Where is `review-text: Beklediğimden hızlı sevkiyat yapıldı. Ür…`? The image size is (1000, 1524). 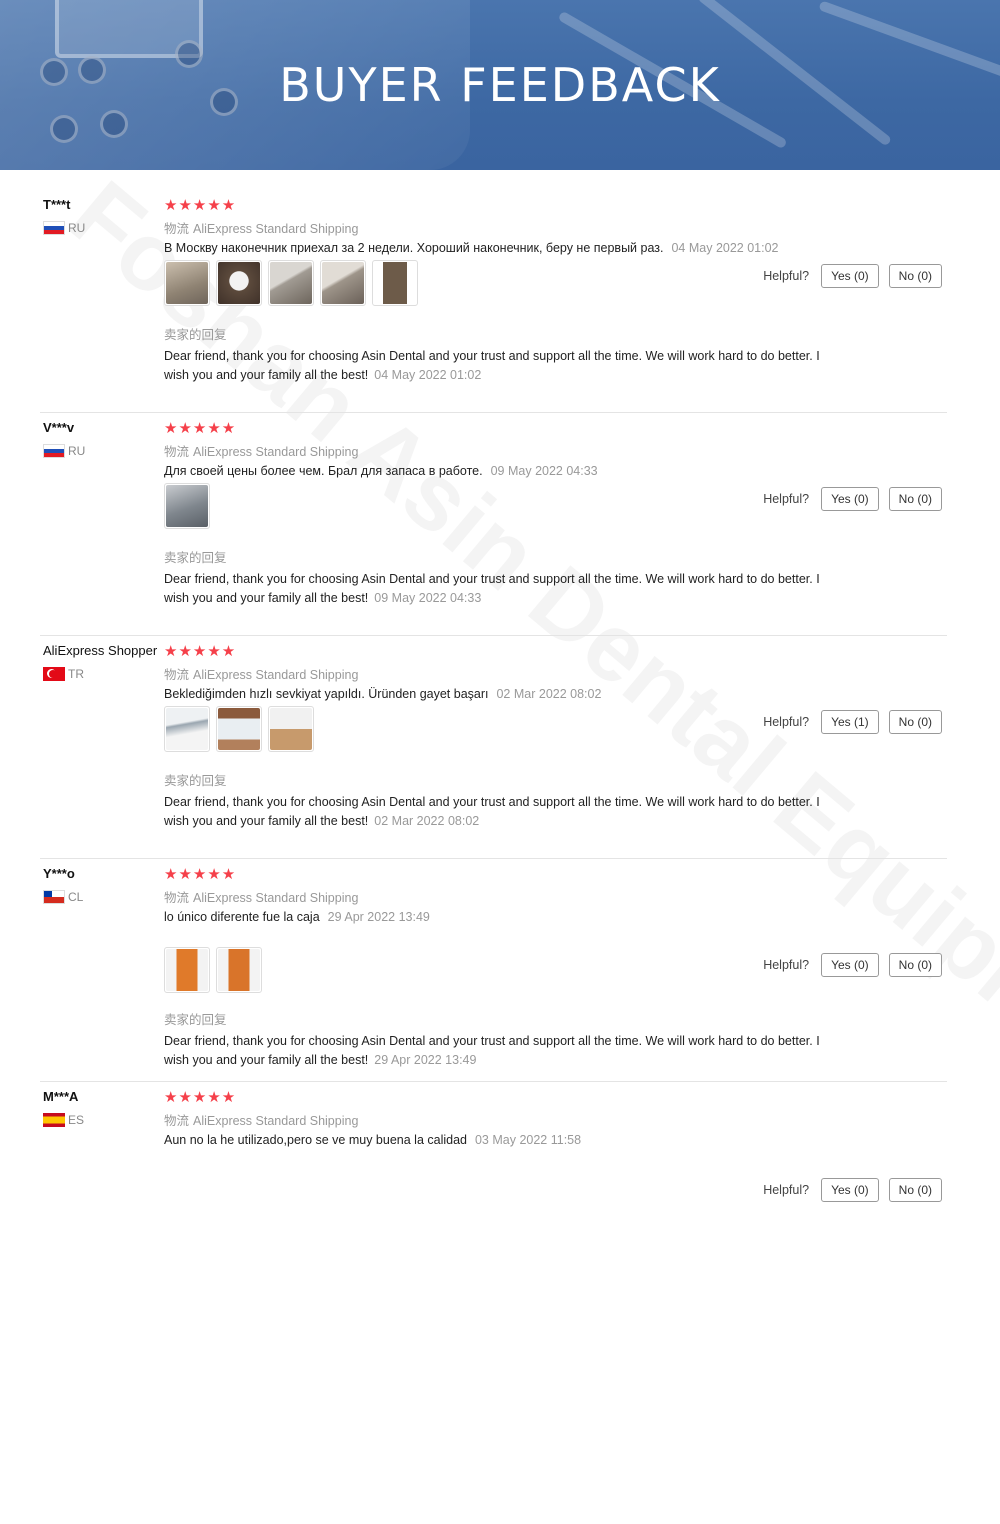 review-text: Beklediğimden hızlı sevkiyat yapıldı. Ür… is located at coordinates (382, 694).